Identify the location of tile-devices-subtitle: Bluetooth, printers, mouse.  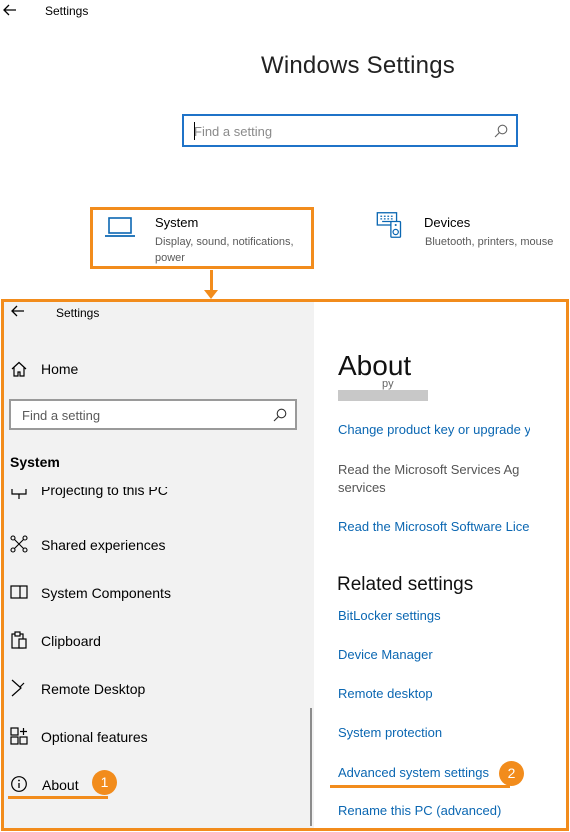
(489, 242).